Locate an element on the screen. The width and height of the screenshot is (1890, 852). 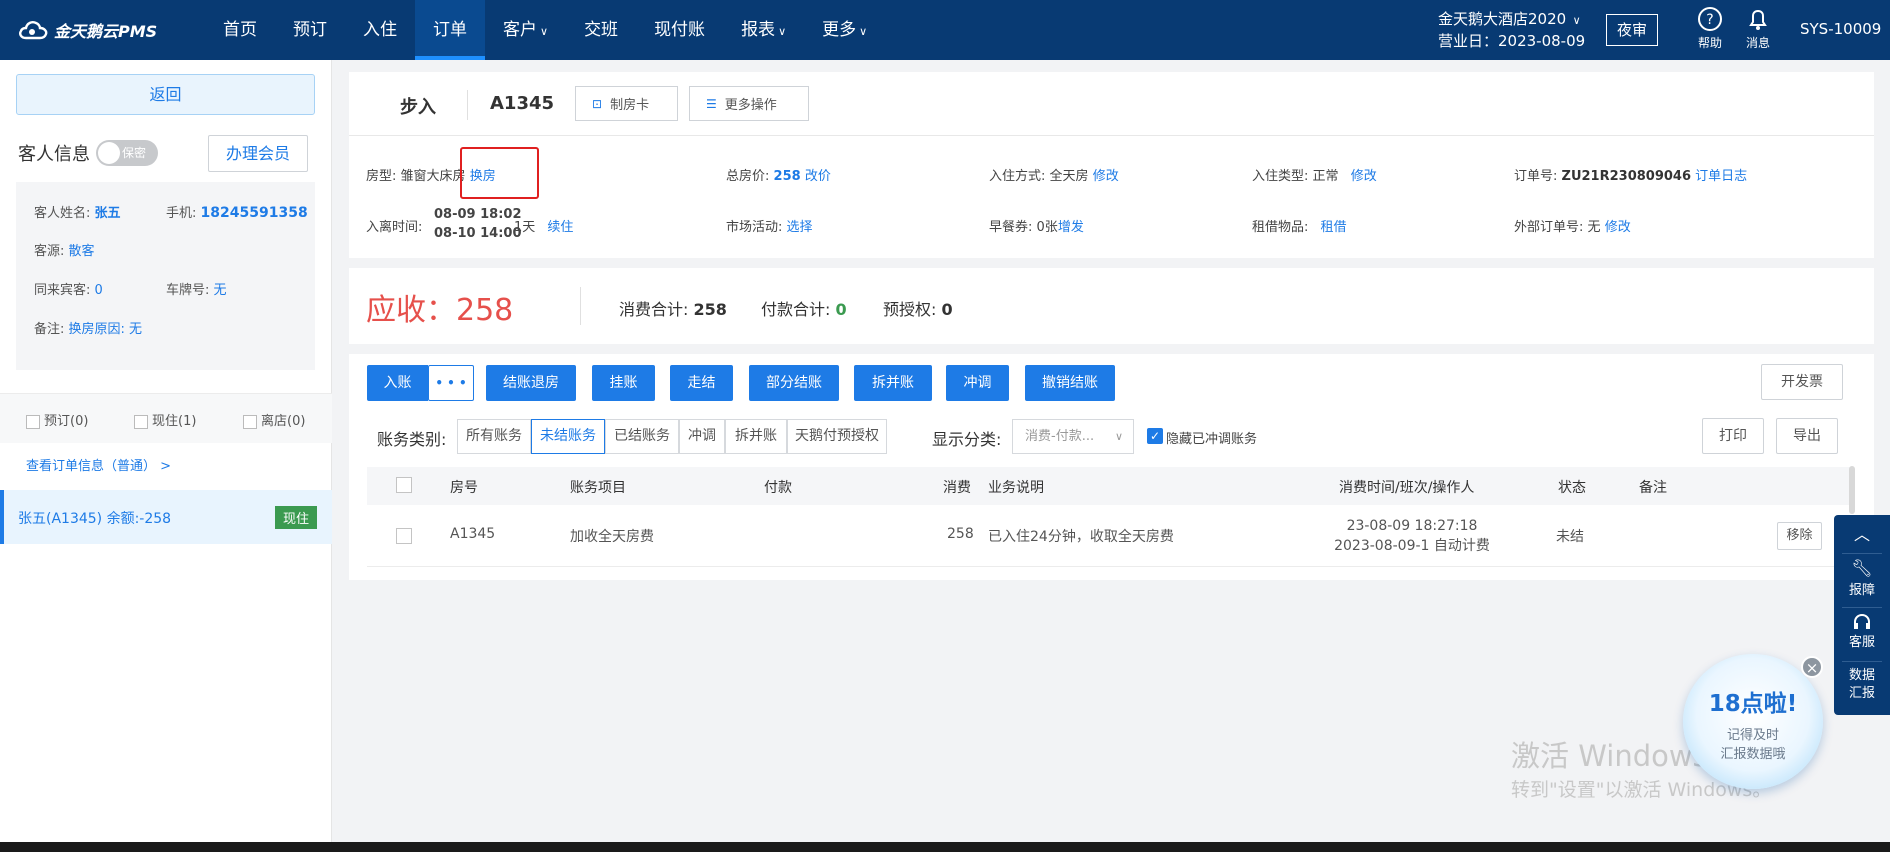
reminder-bubble: 18点啦! 记得及时 汇报数据哦 is located at coordinates (1753, 721).